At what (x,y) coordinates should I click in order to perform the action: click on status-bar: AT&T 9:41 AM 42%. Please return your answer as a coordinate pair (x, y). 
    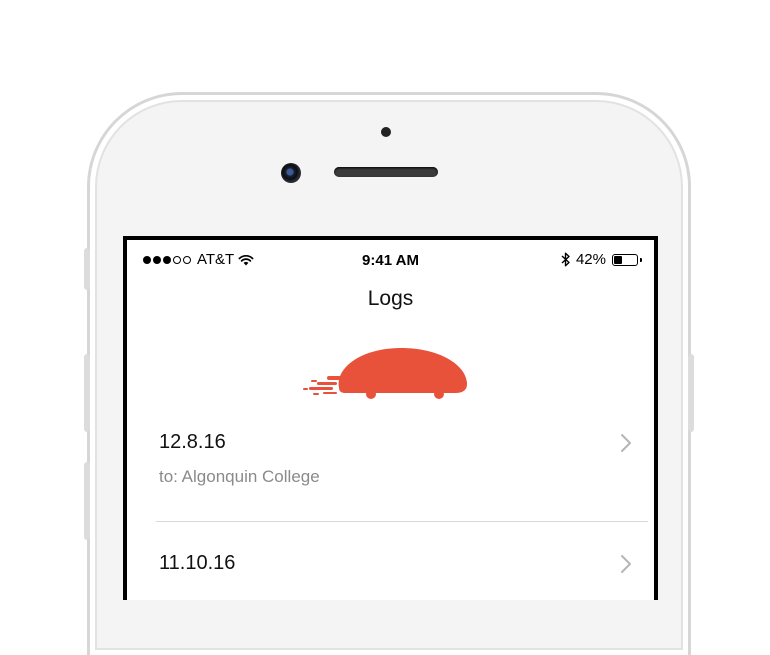
    Looking at the image, I should click on (390, 254).